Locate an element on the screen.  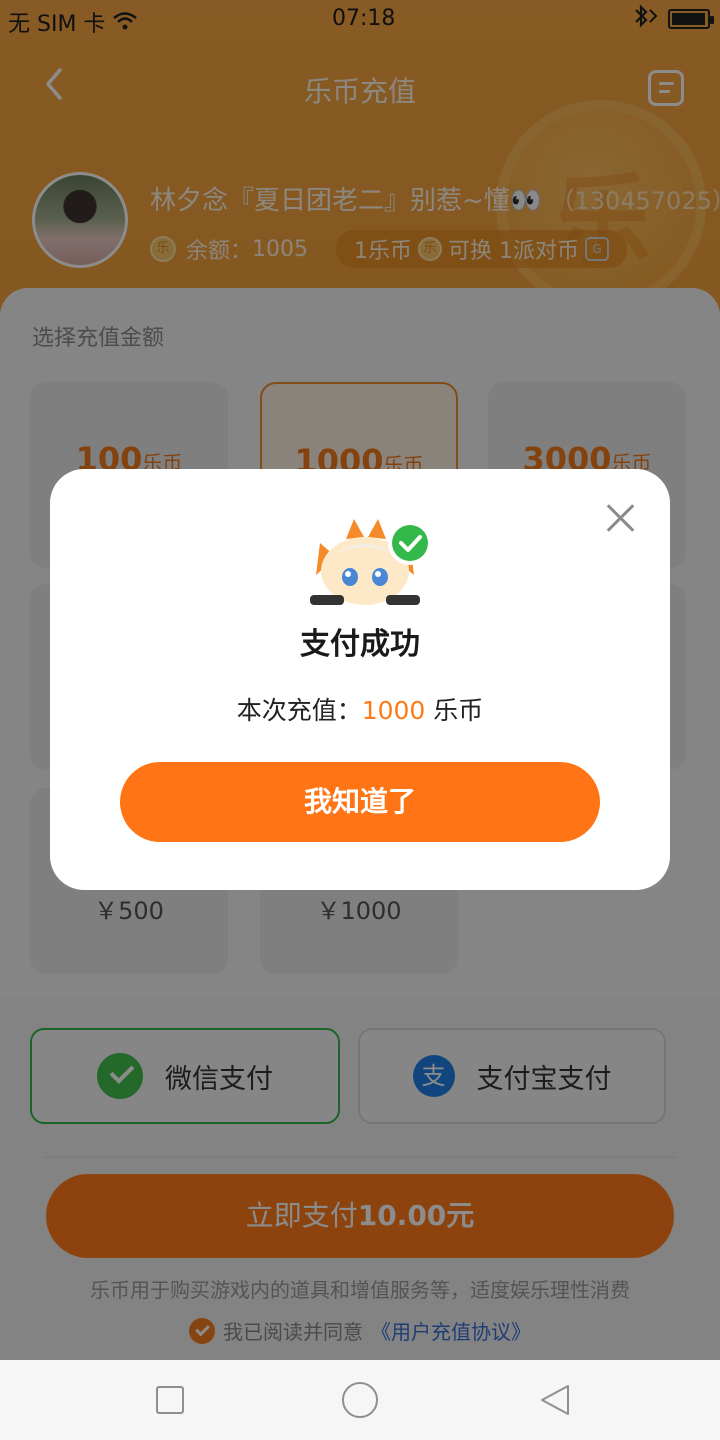
system-nav-bar is located at coordinates (360, 1400).